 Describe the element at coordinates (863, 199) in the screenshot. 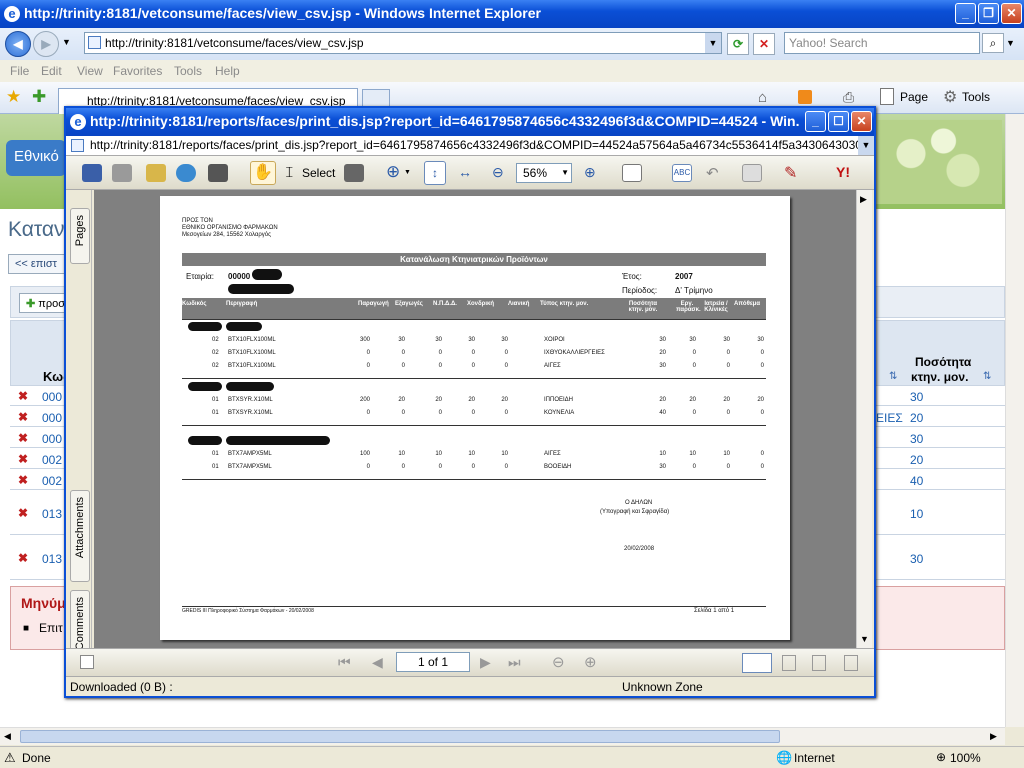

I see `scroll-up-icon: ▶` at that location.